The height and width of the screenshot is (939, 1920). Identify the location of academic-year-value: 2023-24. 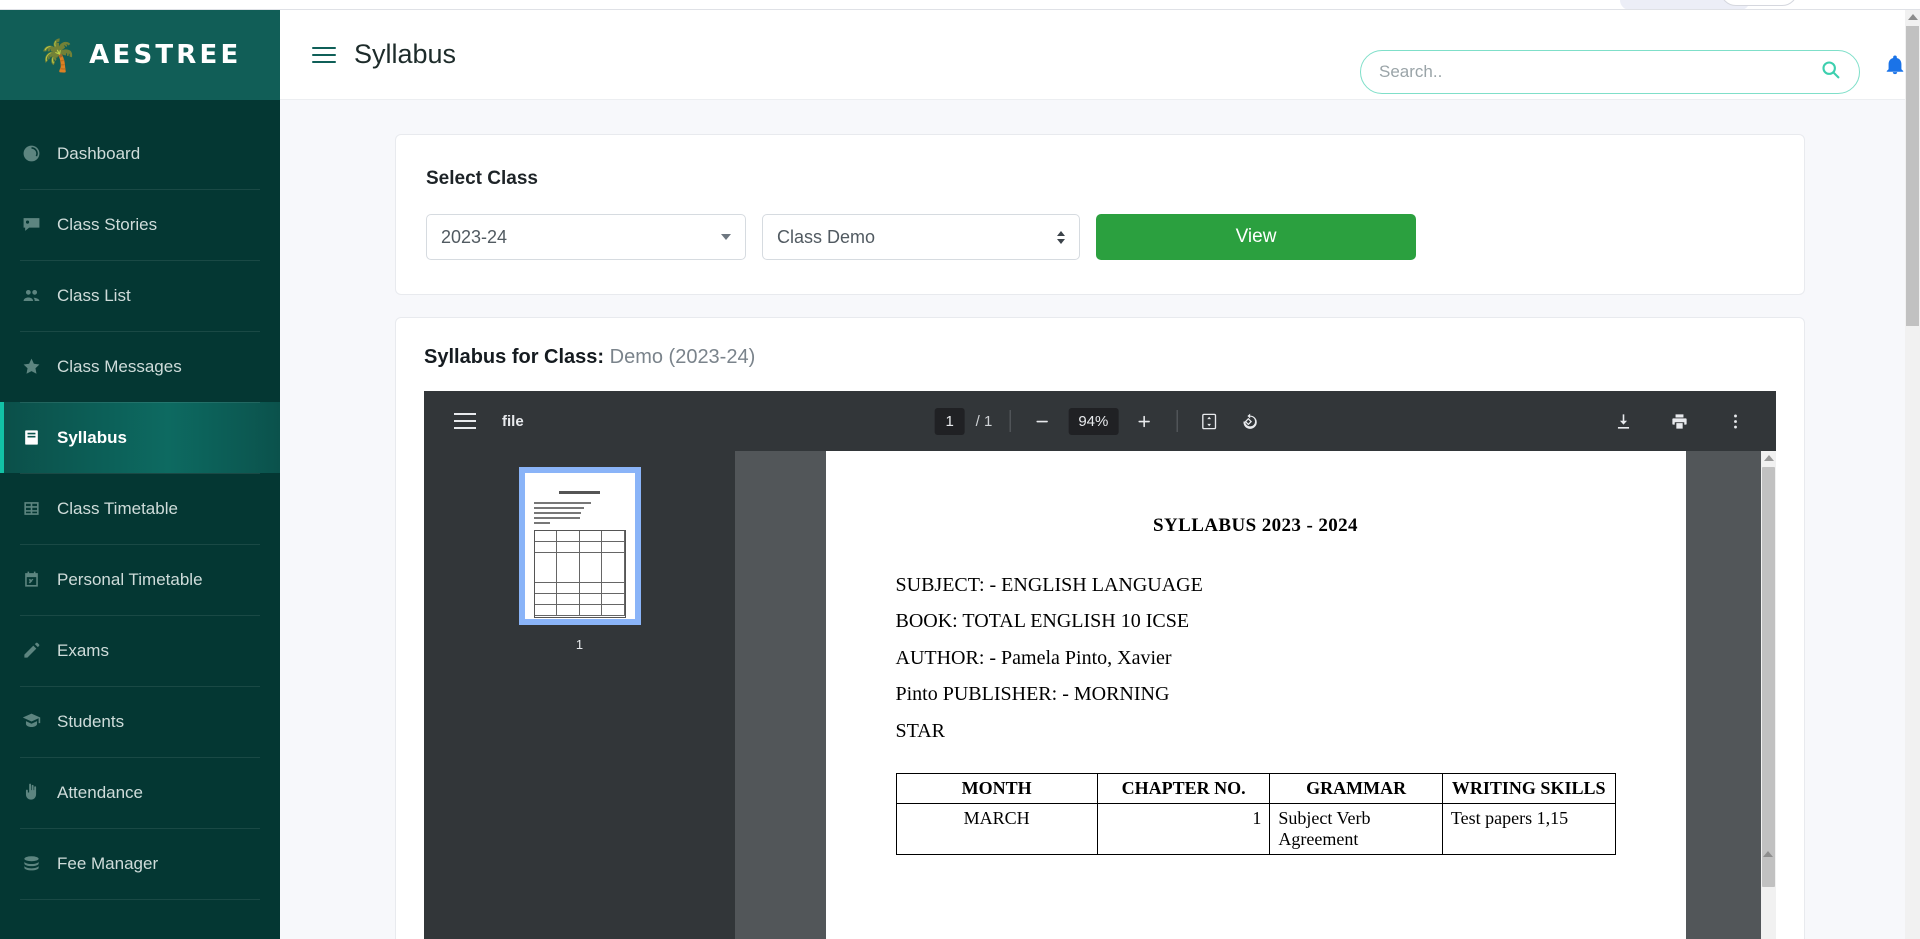
(474, 236).